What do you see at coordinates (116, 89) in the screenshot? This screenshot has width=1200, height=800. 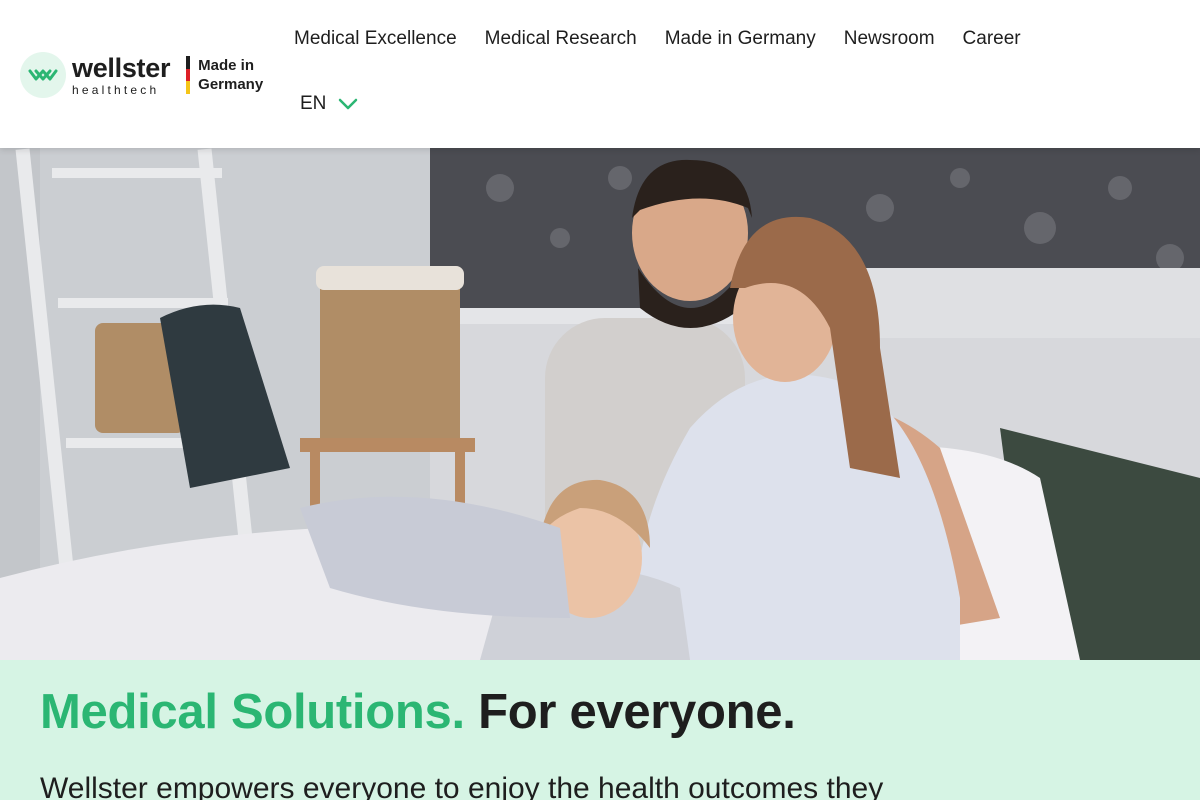 I see `logo-subtitle: healthtech` at bounding box center [116, 89].